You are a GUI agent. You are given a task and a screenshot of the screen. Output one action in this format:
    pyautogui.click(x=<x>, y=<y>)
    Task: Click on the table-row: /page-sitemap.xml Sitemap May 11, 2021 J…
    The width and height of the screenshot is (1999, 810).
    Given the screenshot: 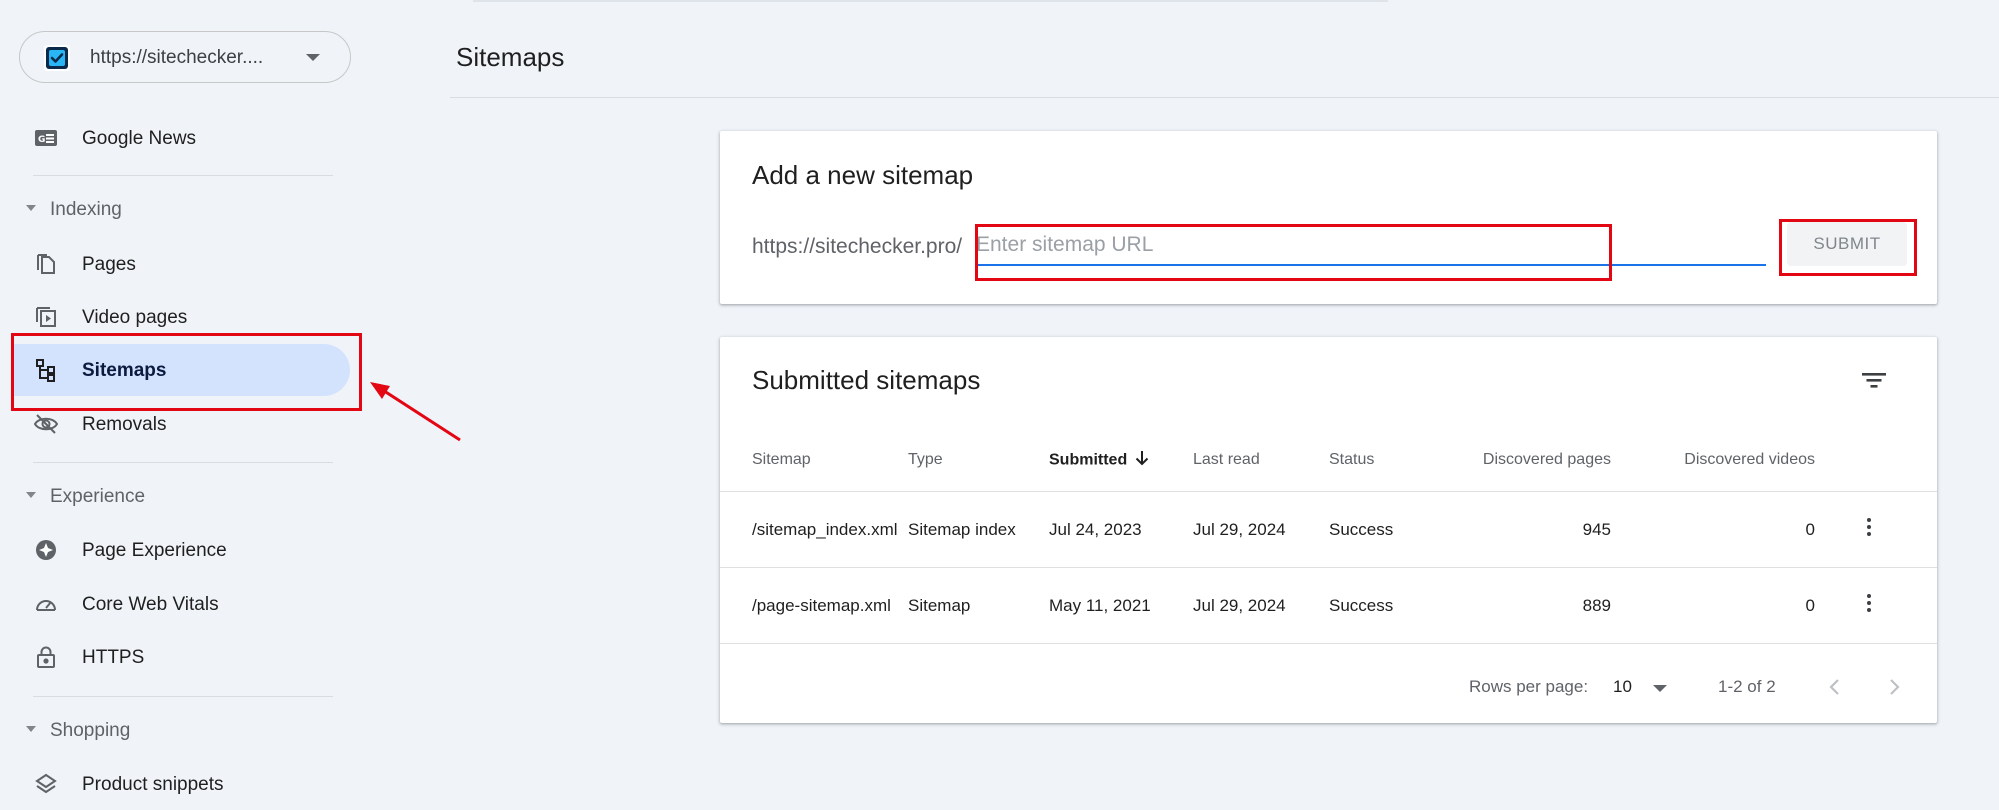 What is the action you would take?
    pyautogui.click(x=1328, y=605)
    